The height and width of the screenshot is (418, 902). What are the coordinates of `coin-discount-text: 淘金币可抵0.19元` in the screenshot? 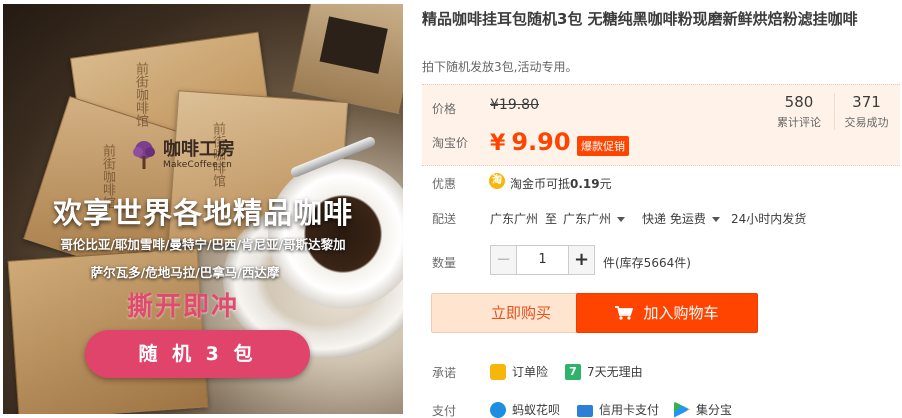 It's located at (561, 183).